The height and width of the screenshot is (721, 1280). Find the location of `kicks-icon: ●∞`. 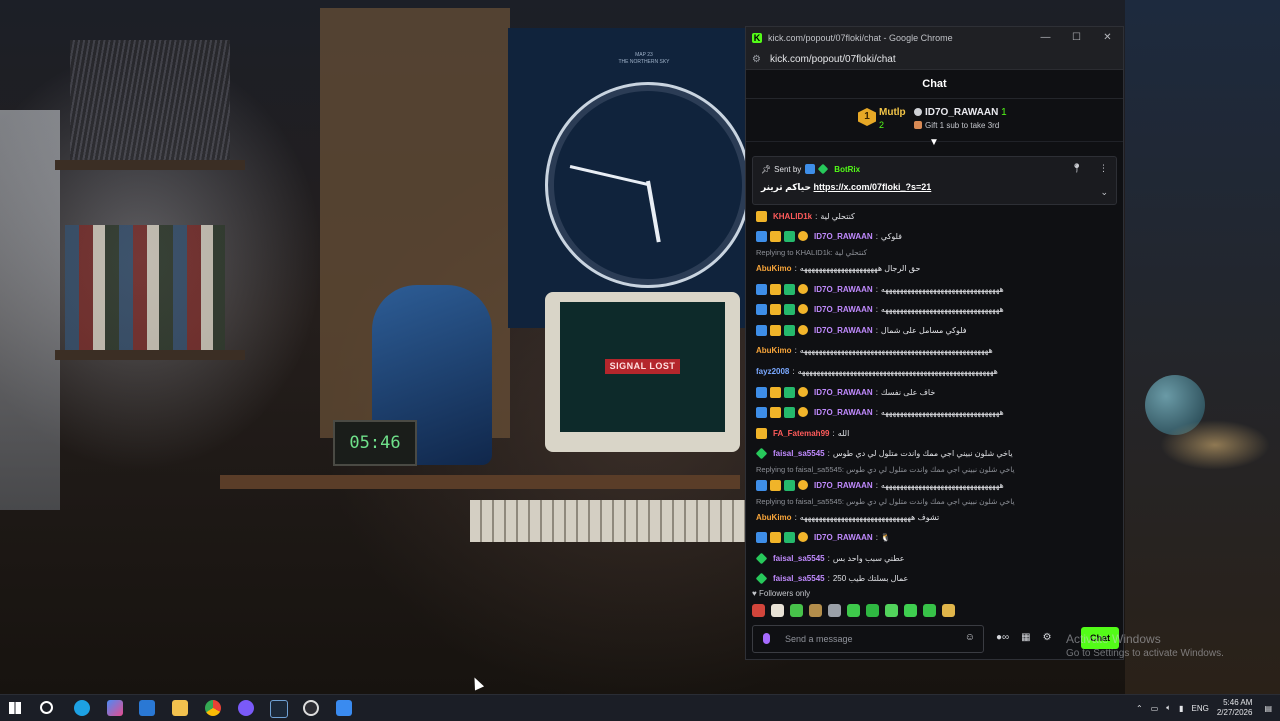

kicks-icon: ●∞ is located at coordinates (1002, 637).